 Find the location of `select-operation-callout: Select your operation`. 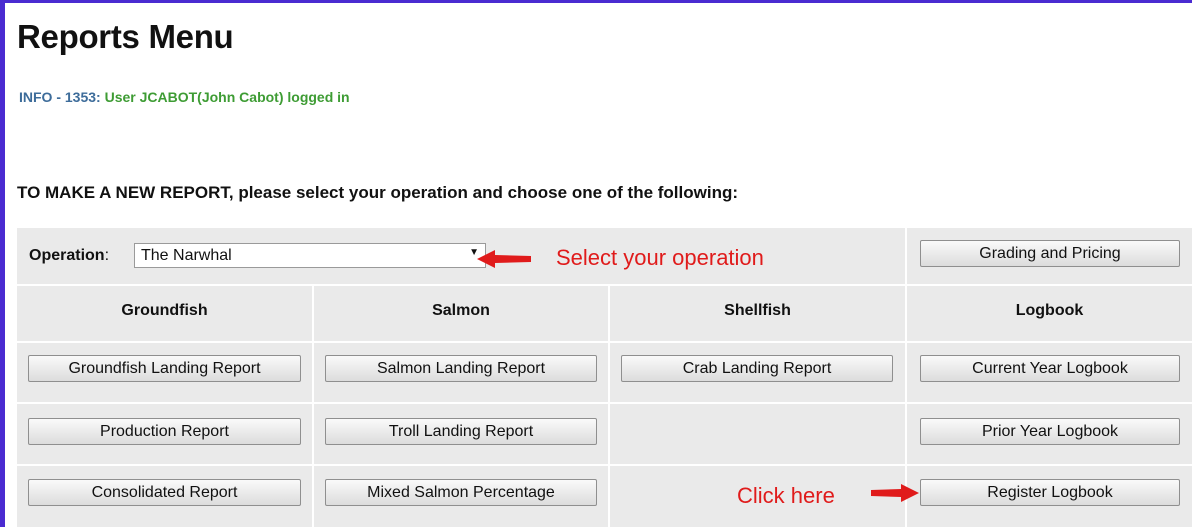

select-operation-callout: Select your operation is located at coordinates (660, 257).